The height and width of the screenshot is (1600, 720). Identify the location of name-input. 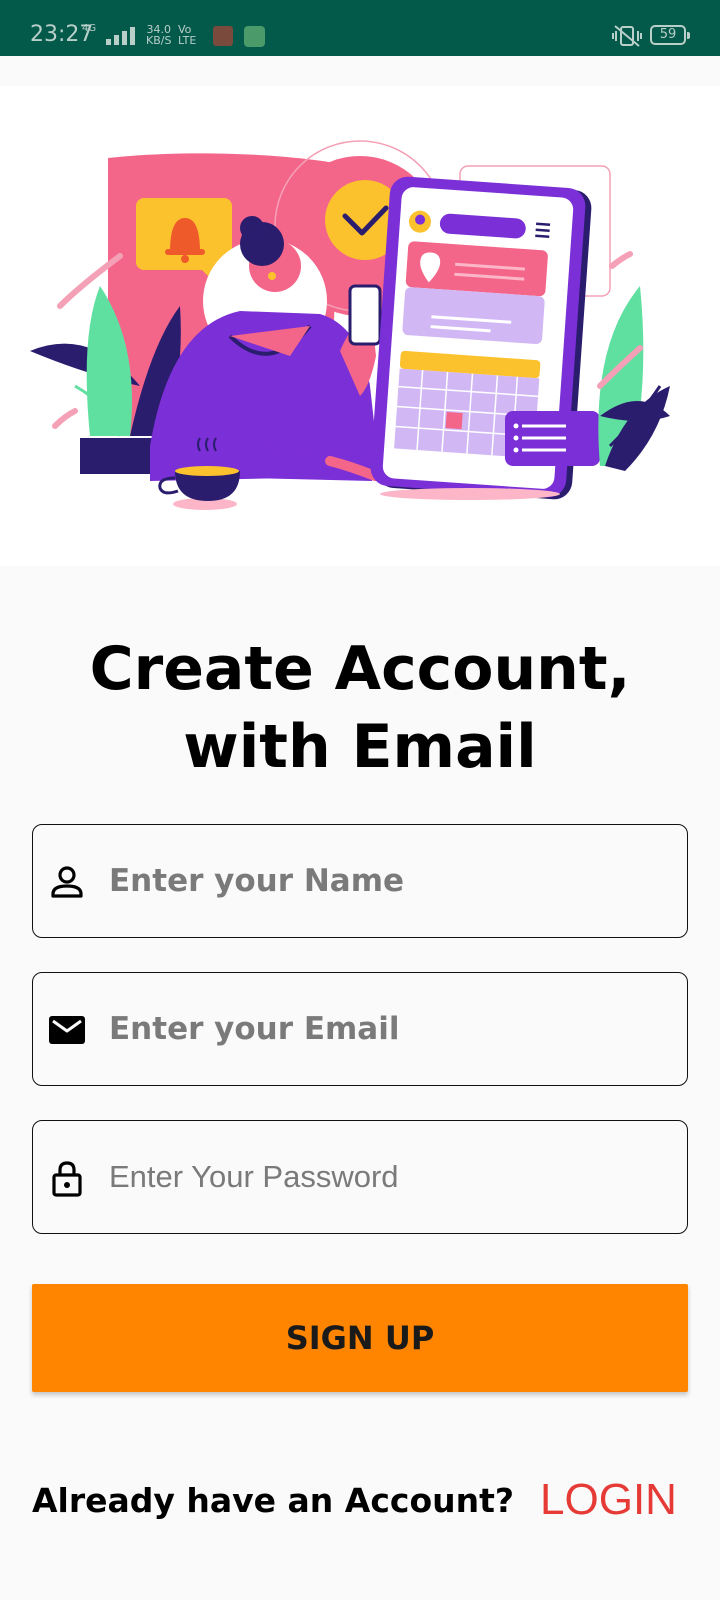
(389, 880).